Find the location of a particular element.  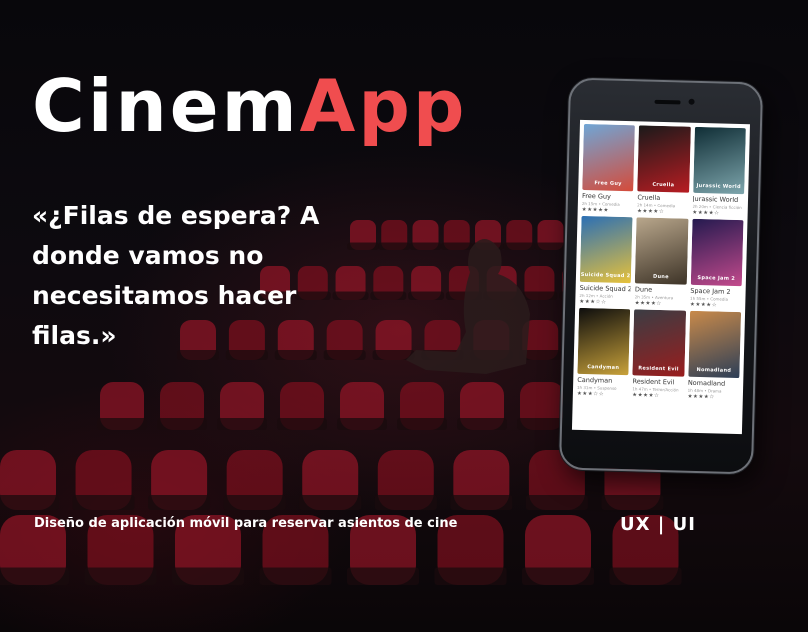

ux-ui-tag: UX | UI is located at coordinates (658, 524).